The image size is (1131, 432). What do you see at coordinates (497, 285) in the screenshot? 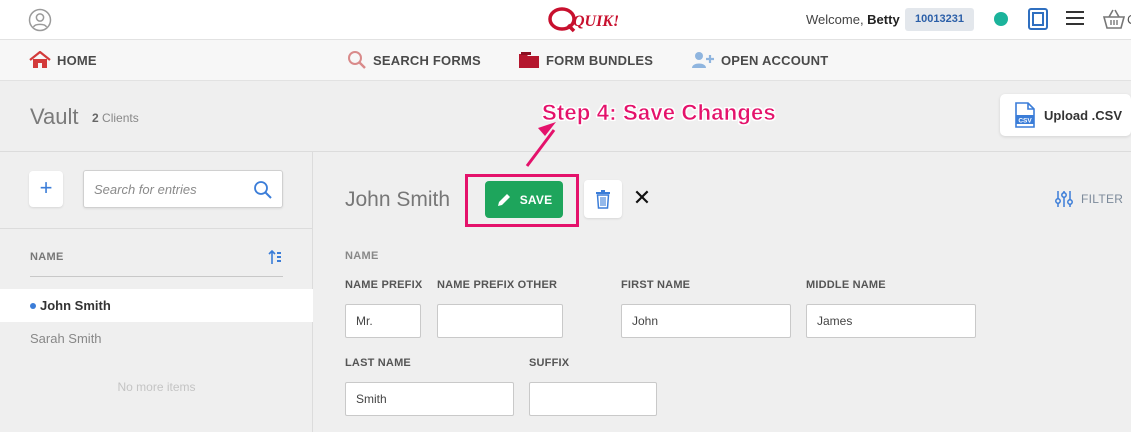
I see `name-prefix-other-label: NAME PREFIX OTHER` at bounding box center [497, 285].